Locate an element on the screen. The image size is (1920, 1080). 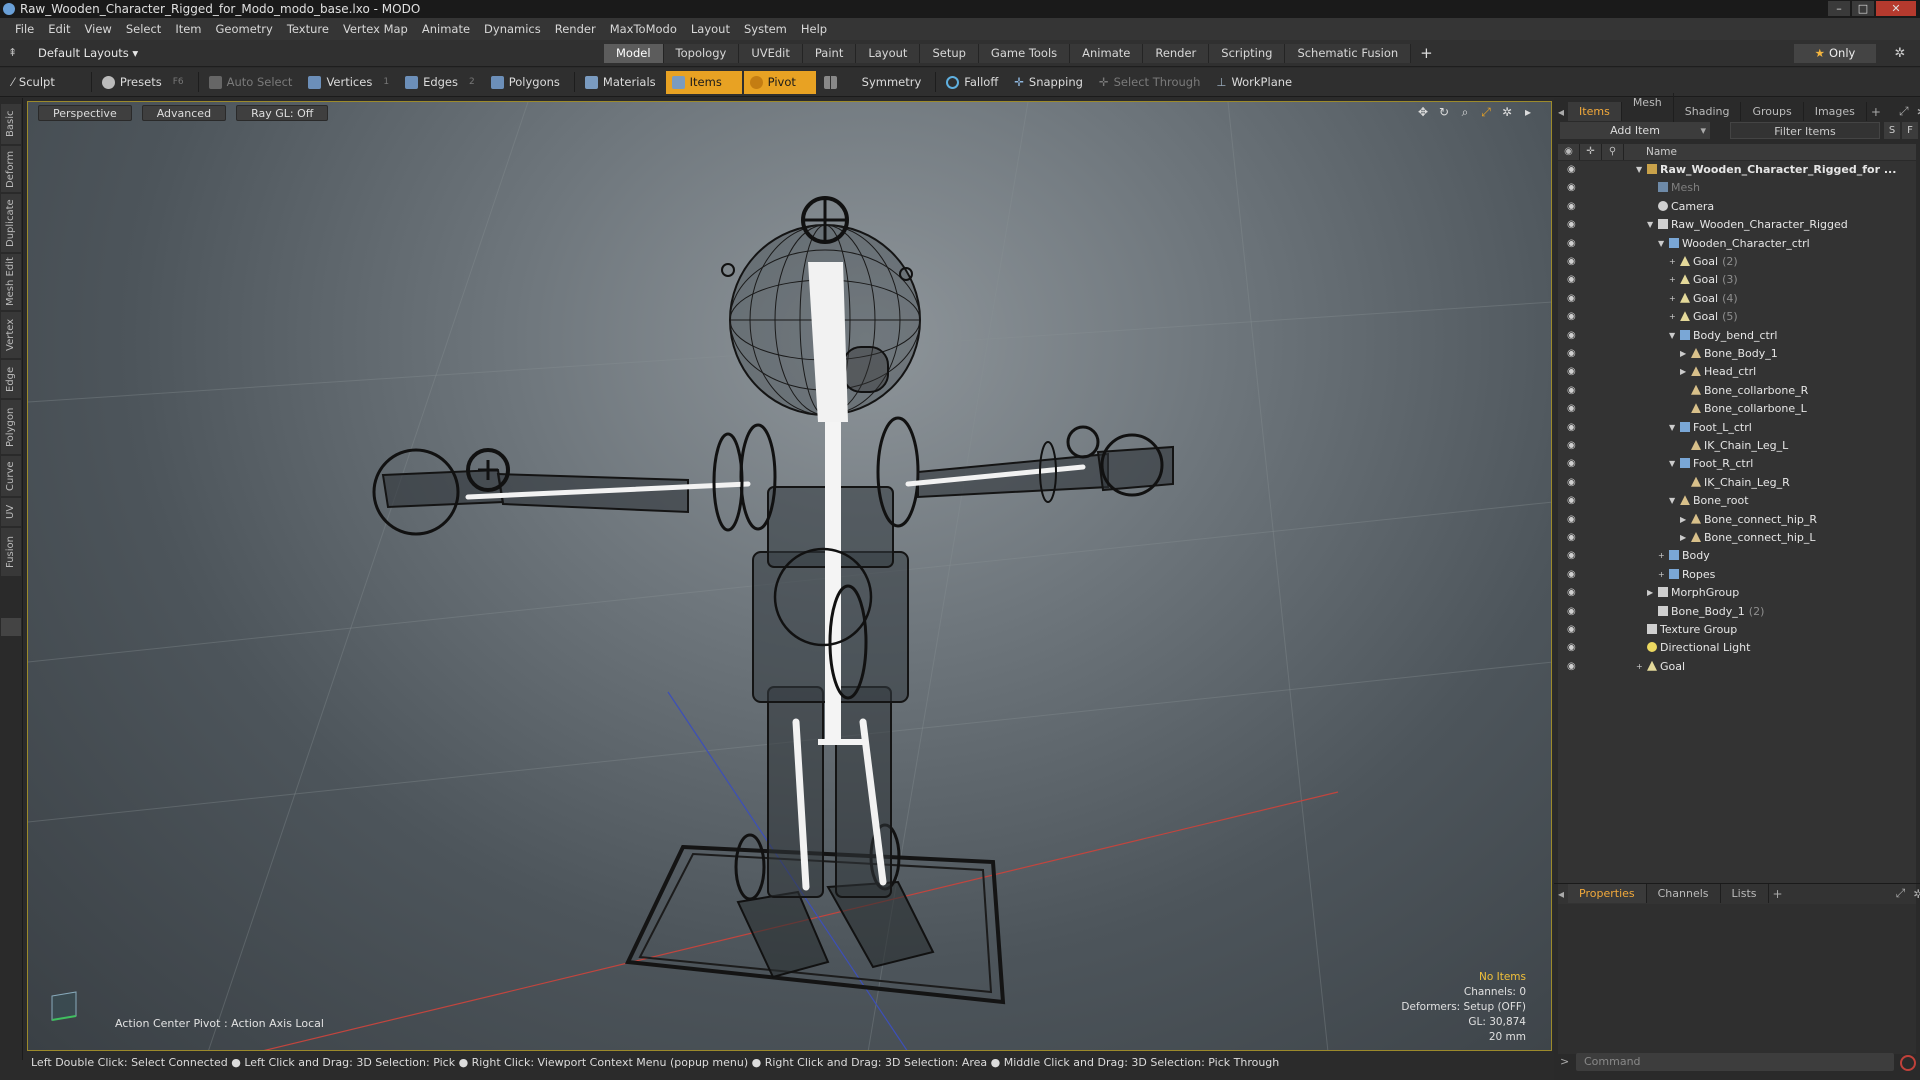
menu-help: Help is located at coordinates (814, 29).